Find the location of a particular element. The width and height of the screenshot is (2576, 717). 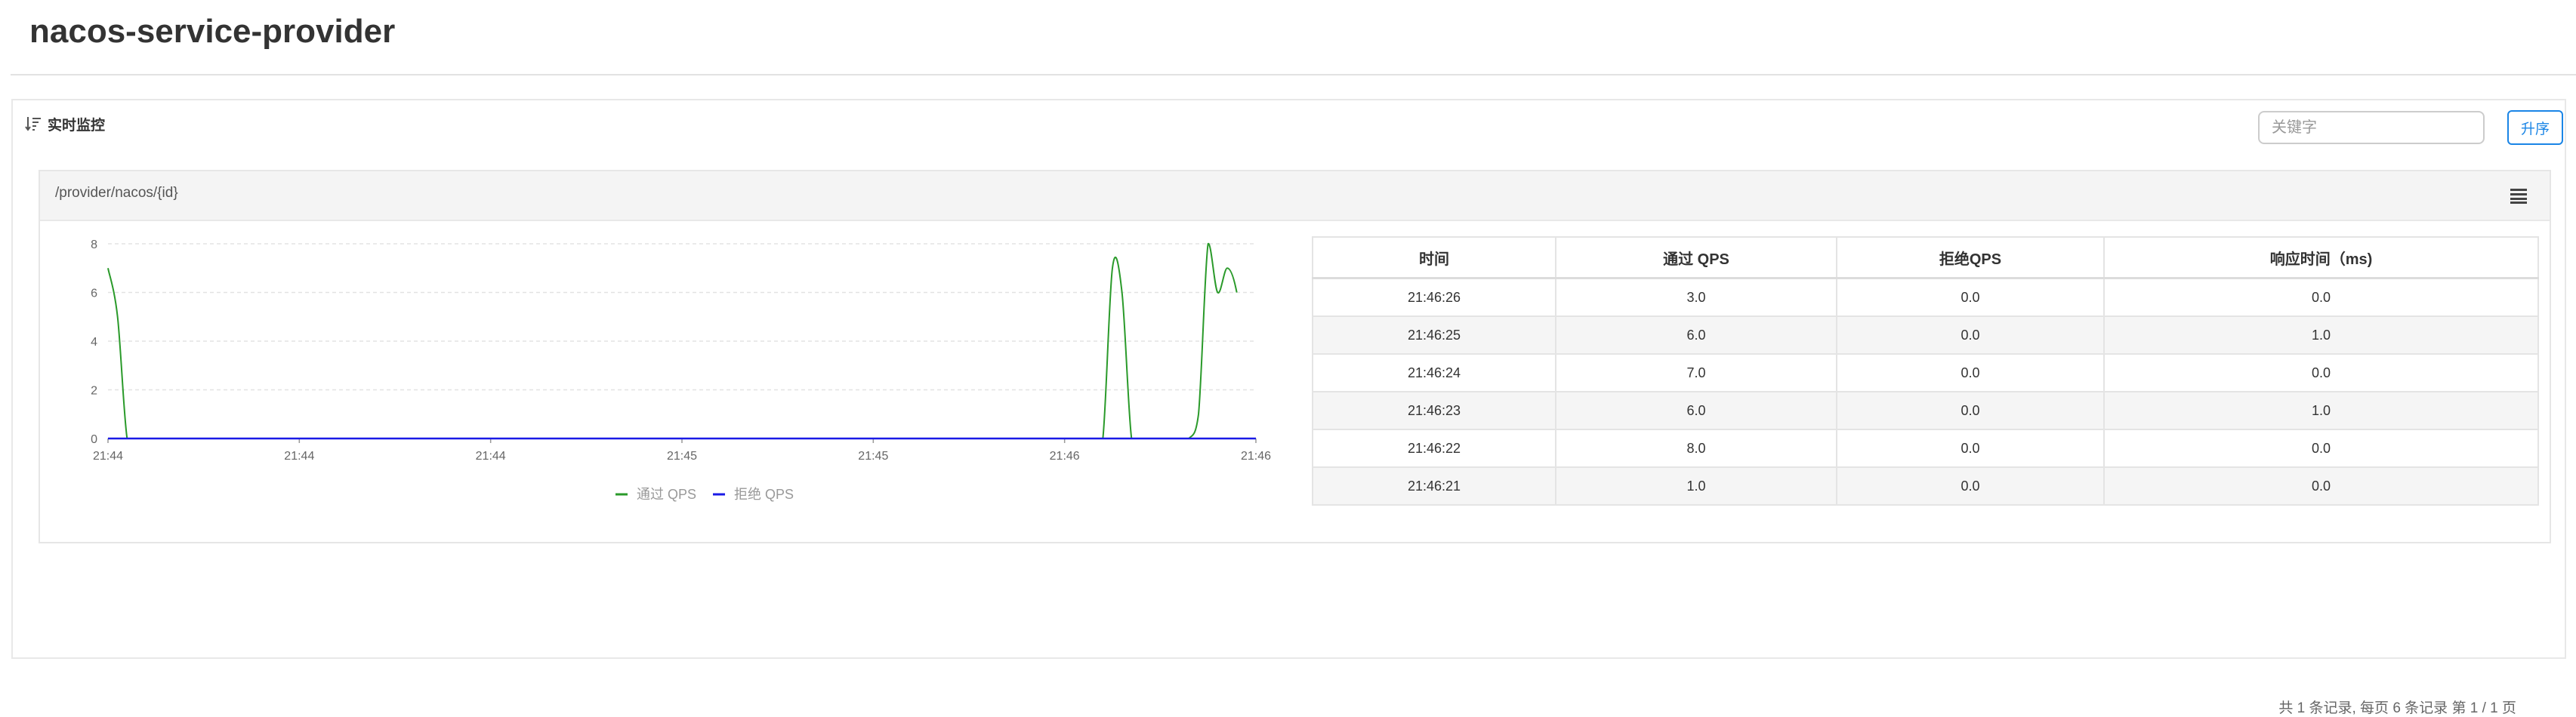

table-header-row: 时间 通过 QPS 拒绝QPS 响应时间（ms) is located at coordinates (1925, 257).